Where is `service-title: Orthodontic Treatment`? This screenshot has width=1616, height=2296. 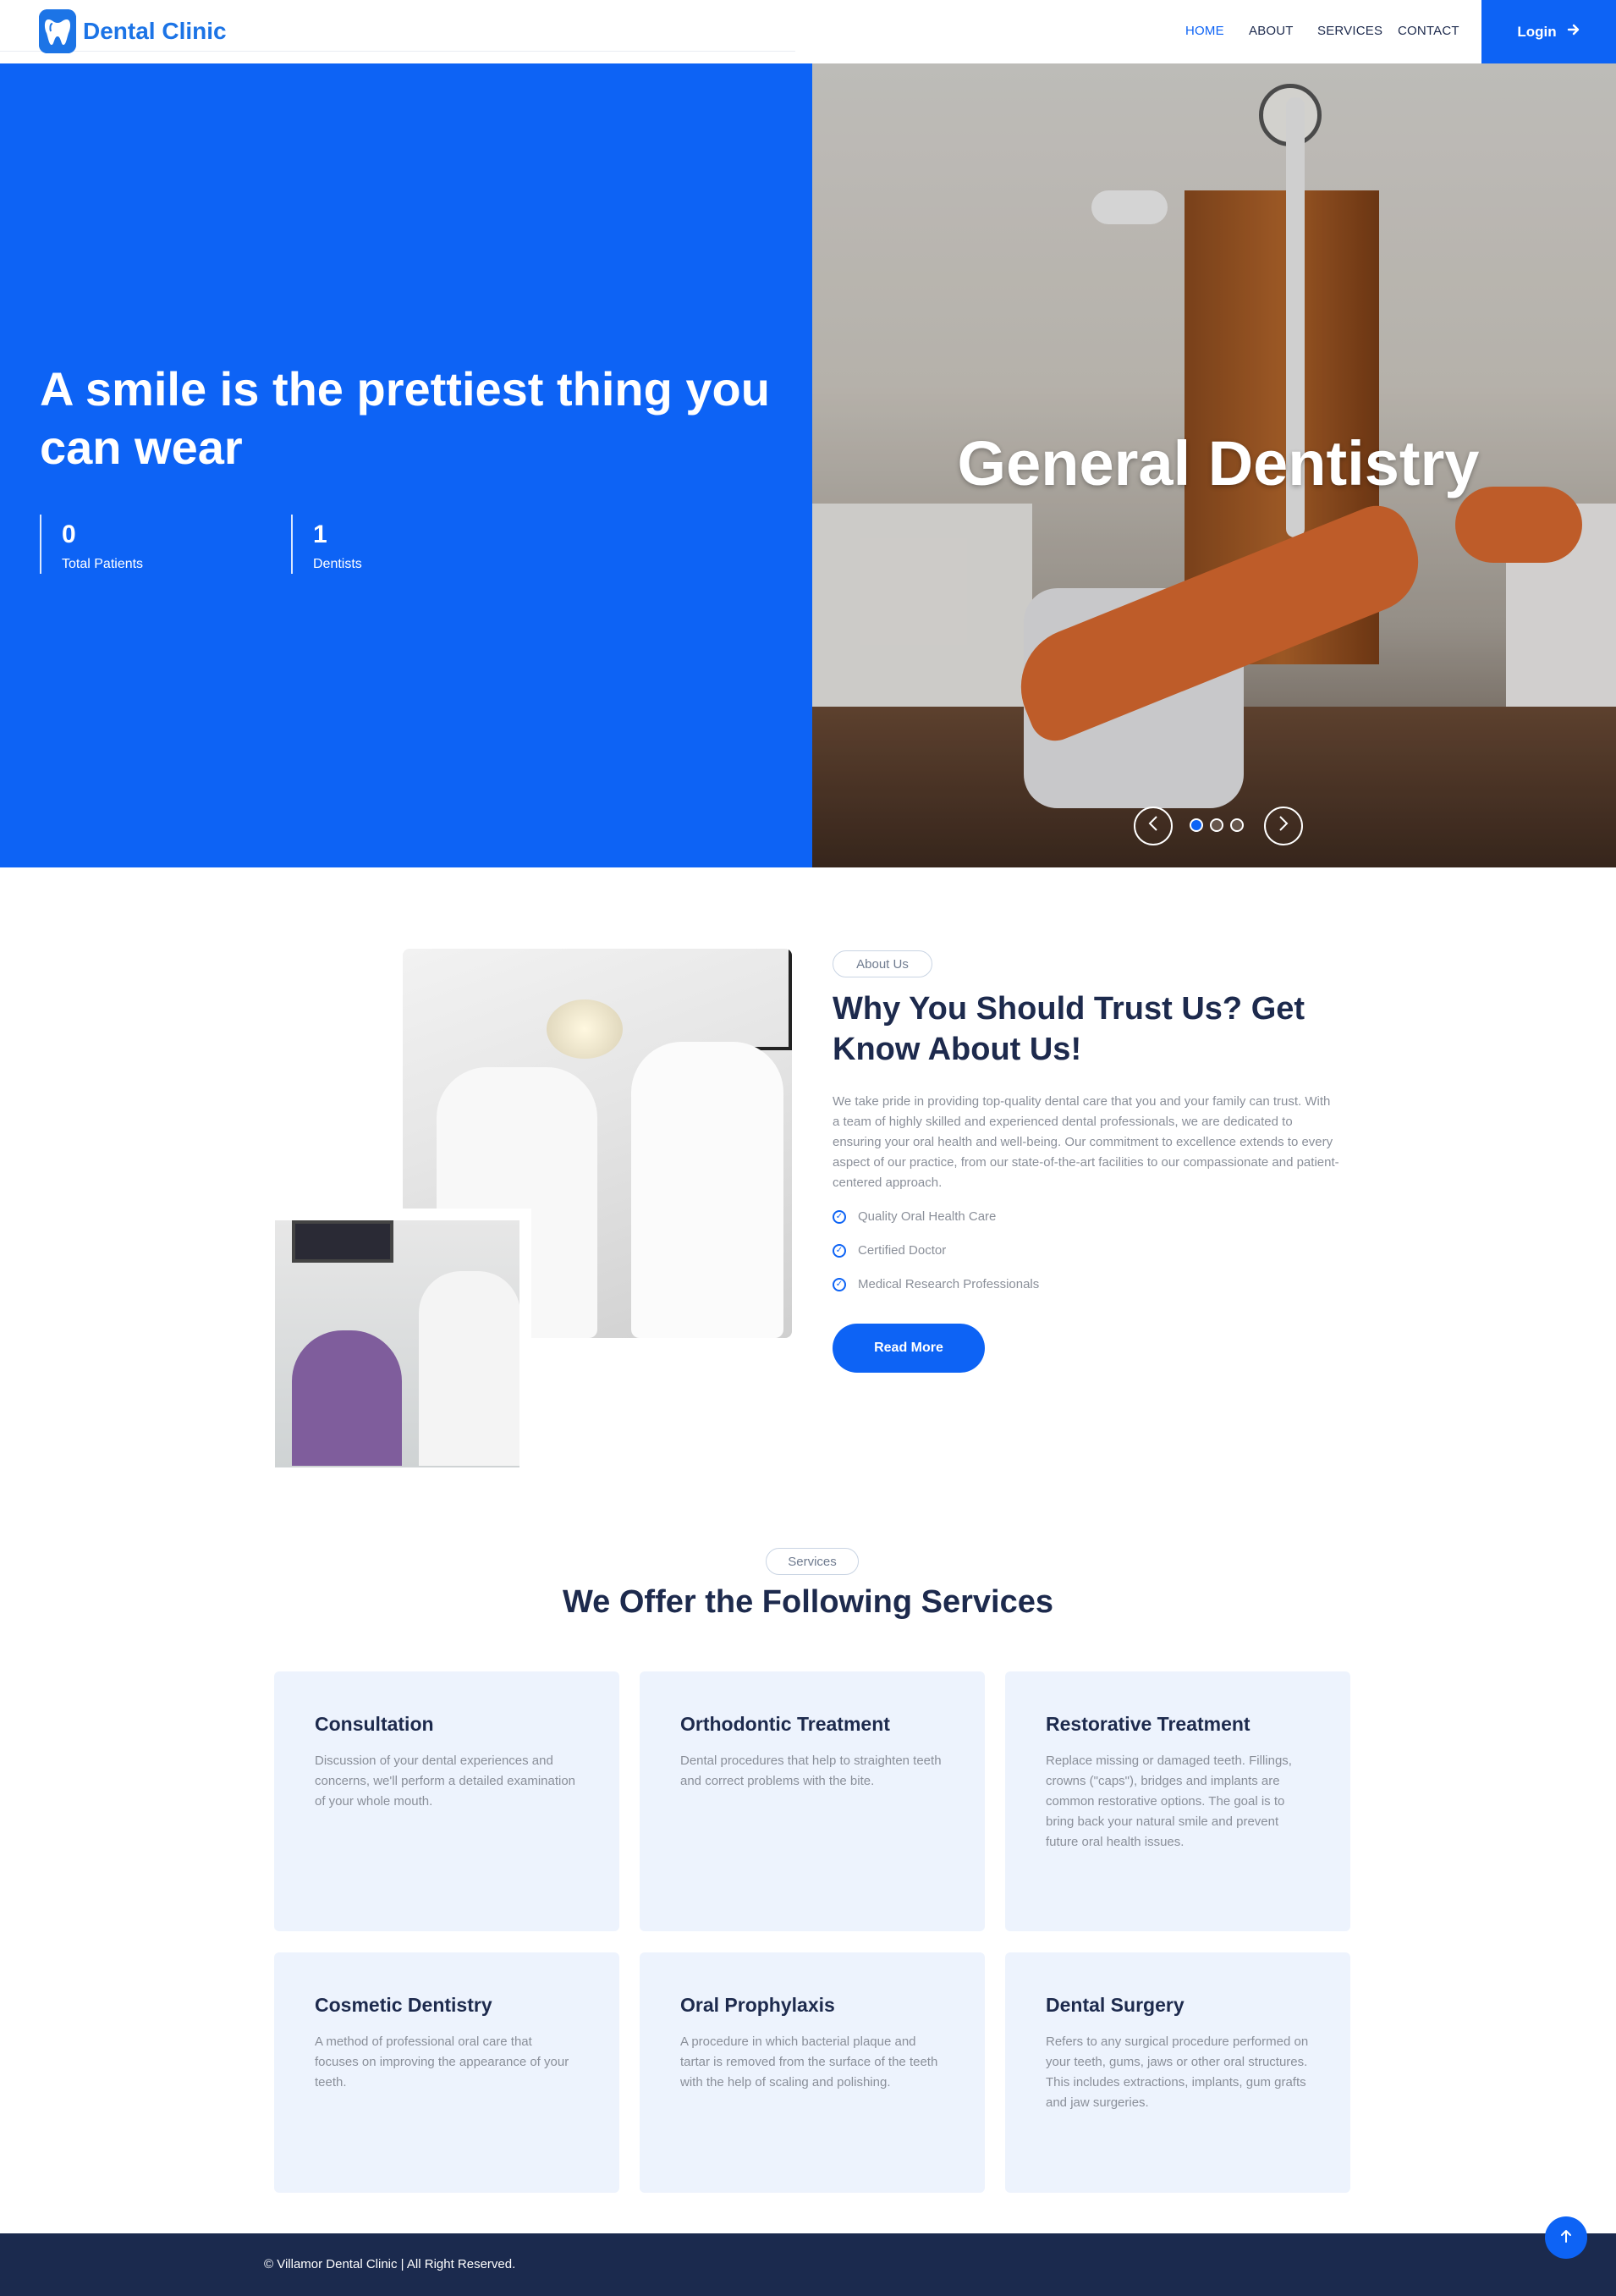
service-title: Orthodontic Treatment is located at coordinates (785, 1724).